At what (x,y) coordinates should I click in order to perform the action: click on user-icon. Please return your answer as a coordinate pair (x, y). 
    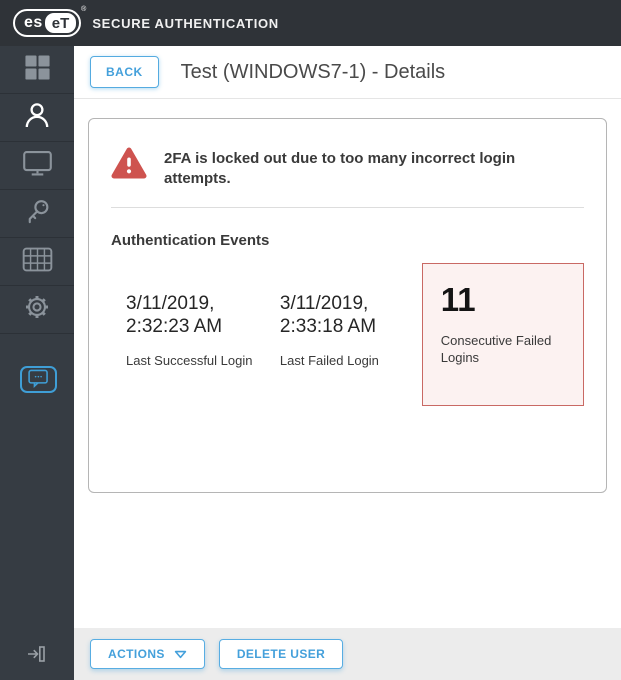
    Looking at the image, I should click on (37, 117).